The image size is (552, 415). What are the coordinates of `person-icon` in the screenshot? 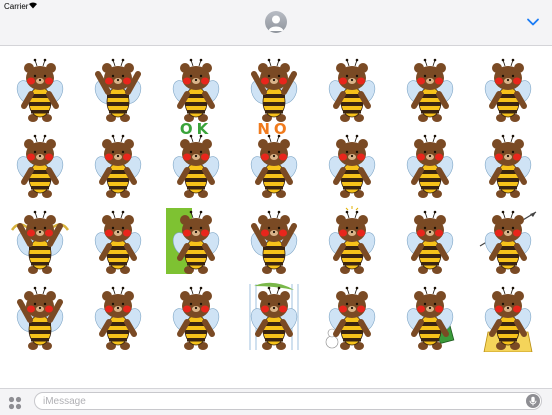 It's located at (276, 23).